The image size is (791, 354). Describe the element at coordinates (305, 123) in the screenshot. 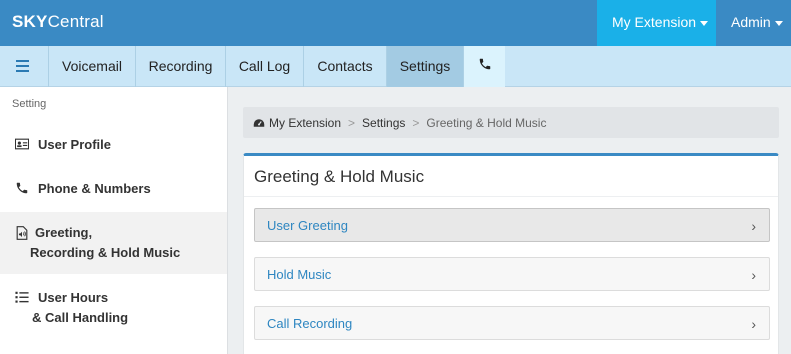

I see `breadcrumb-home-link: My Extension` at that location.